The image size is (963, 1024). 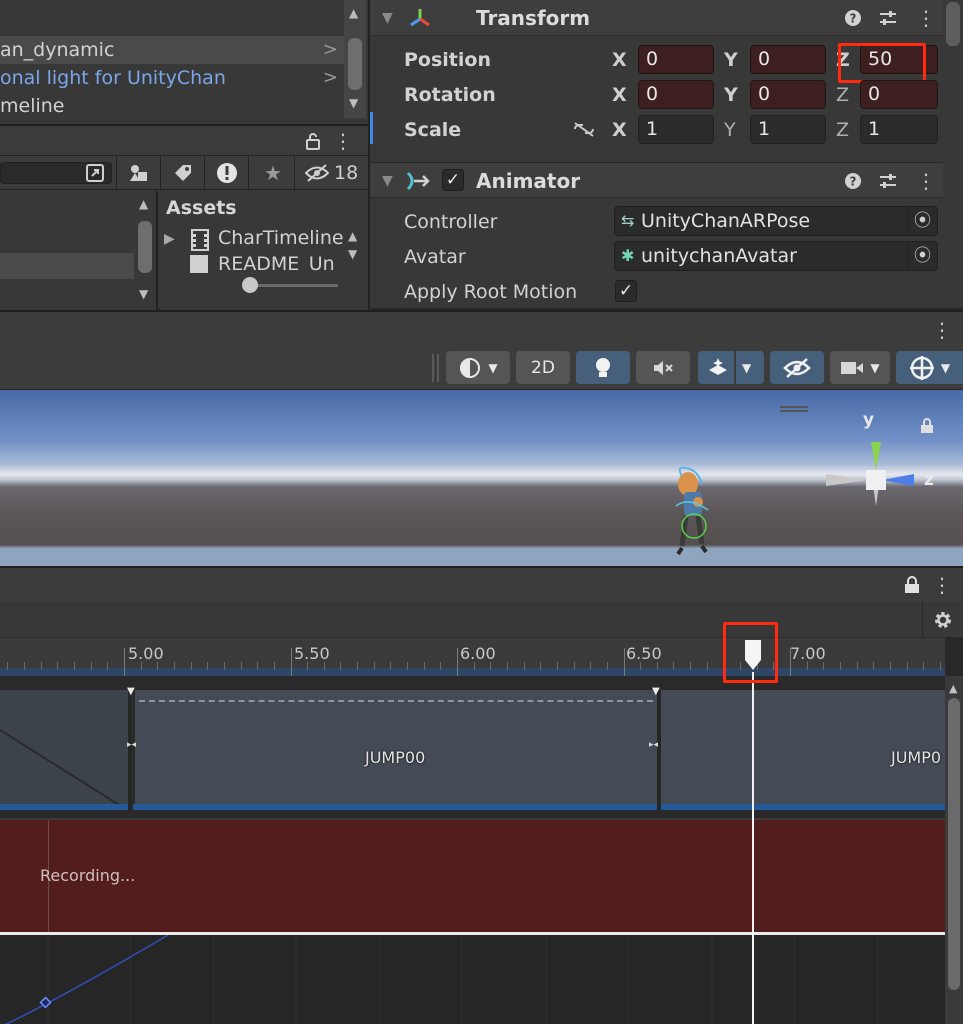 What do you see at coordinates (797, 367) in the screenshot?
I see `hidden-objects-toggle` at bounding box center [797, 367].